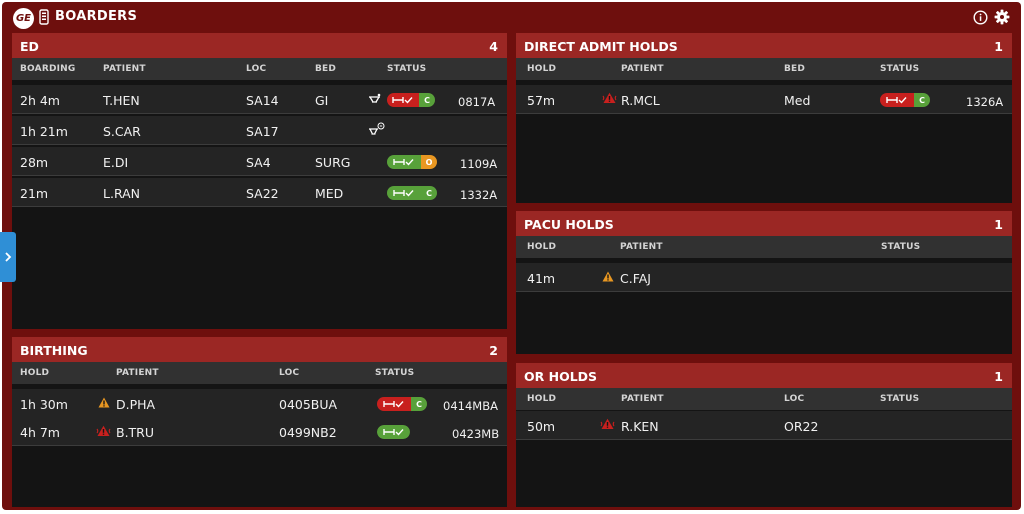 This screenshot has width=1024, height=514. I want to click on location: SA4, so click(258, 162).